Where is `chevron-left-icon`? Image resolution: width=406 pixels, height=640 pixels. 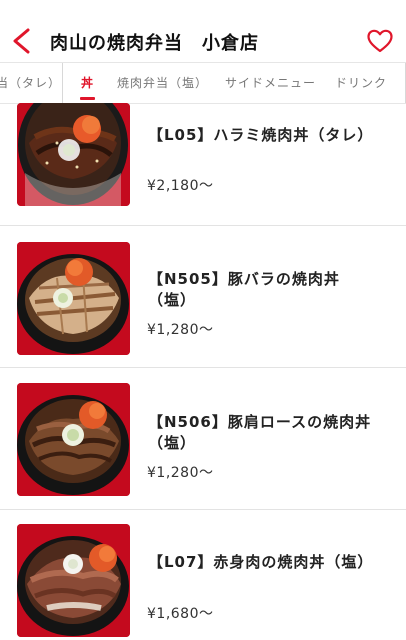
chevron-left-icon is located at coordinates (21, 43).